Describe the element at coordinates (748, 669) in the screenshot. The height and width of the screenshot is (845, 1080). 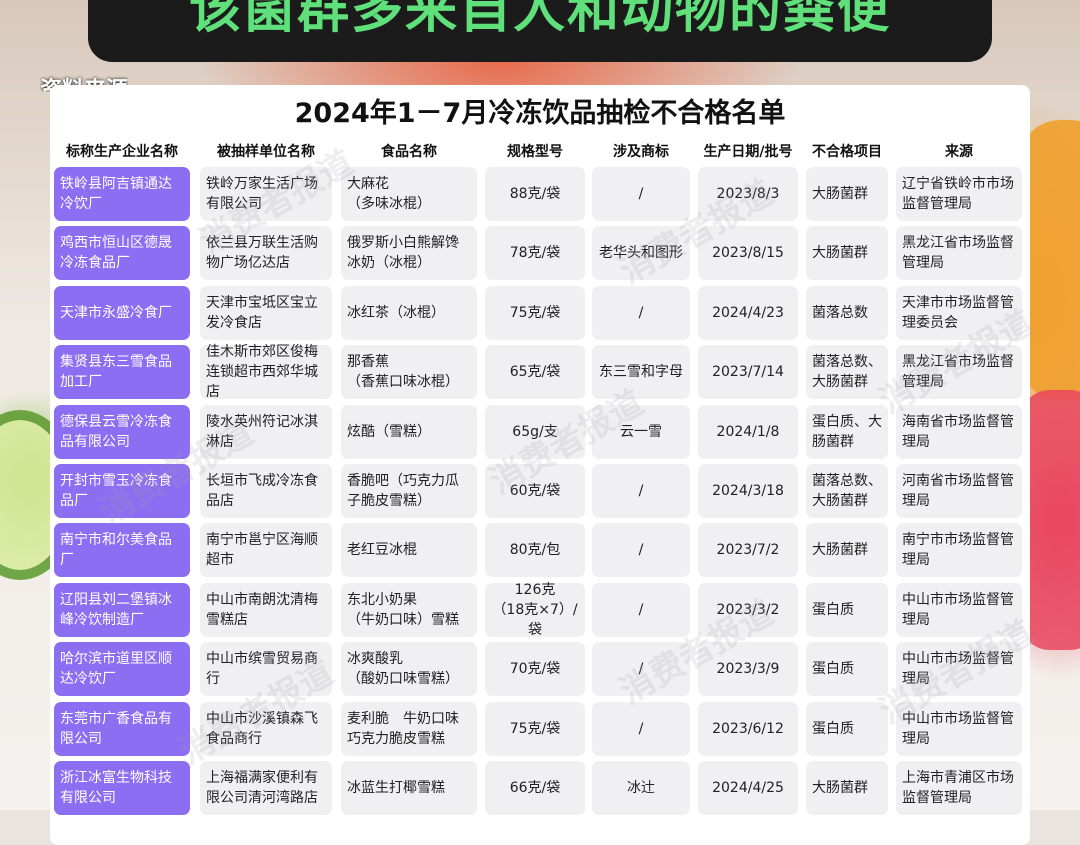
I see `cell-production-date: 2023/3/9` at that location.